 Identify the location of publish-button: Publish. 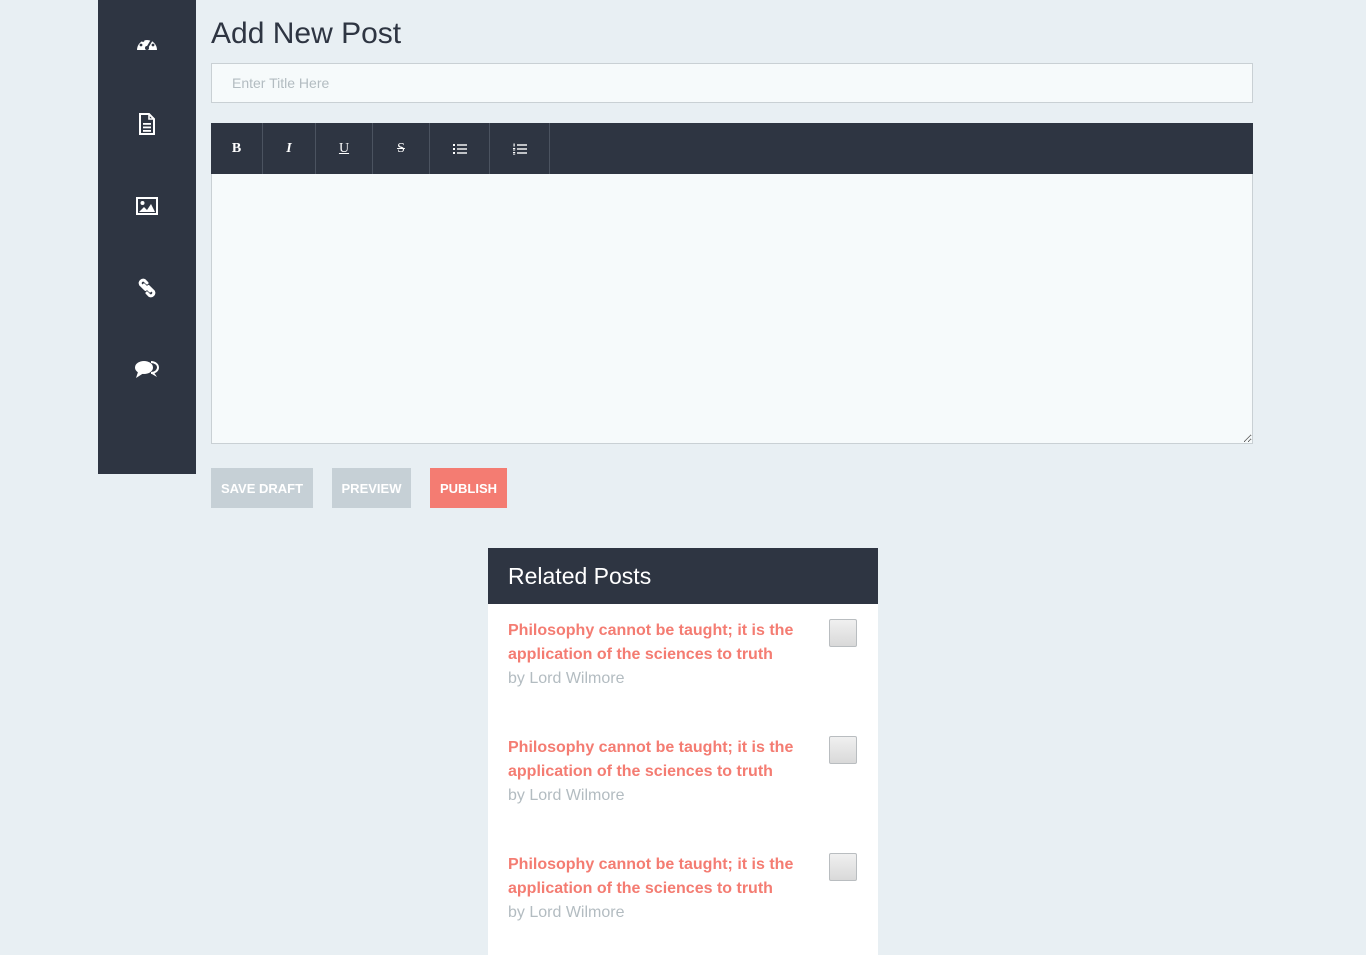
(468, 488).